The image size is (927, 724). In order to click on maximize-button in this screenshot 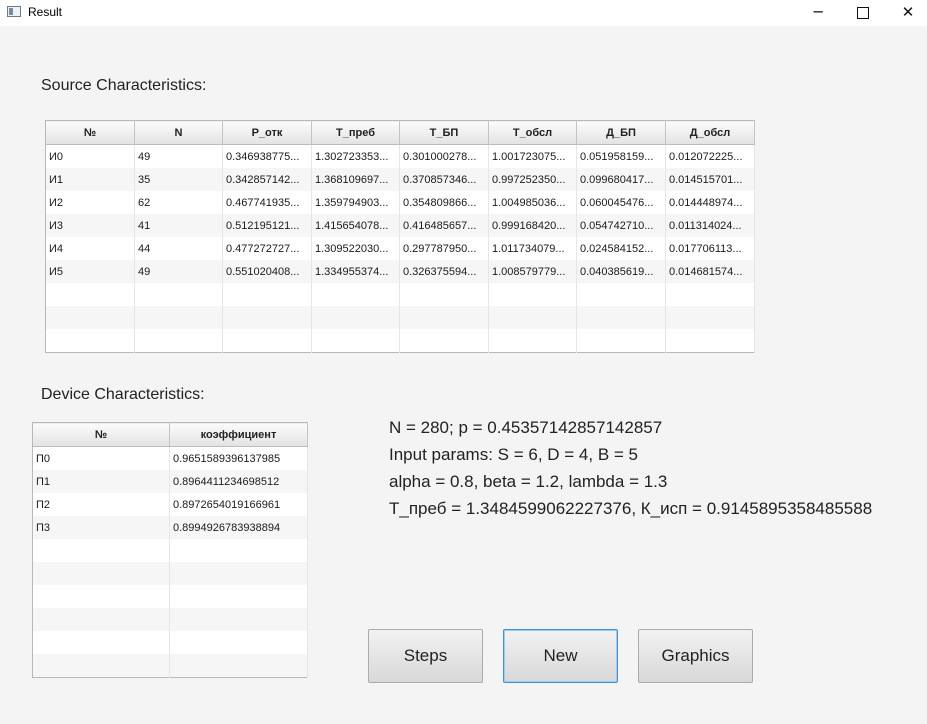, I will do `click(863, 13)`.